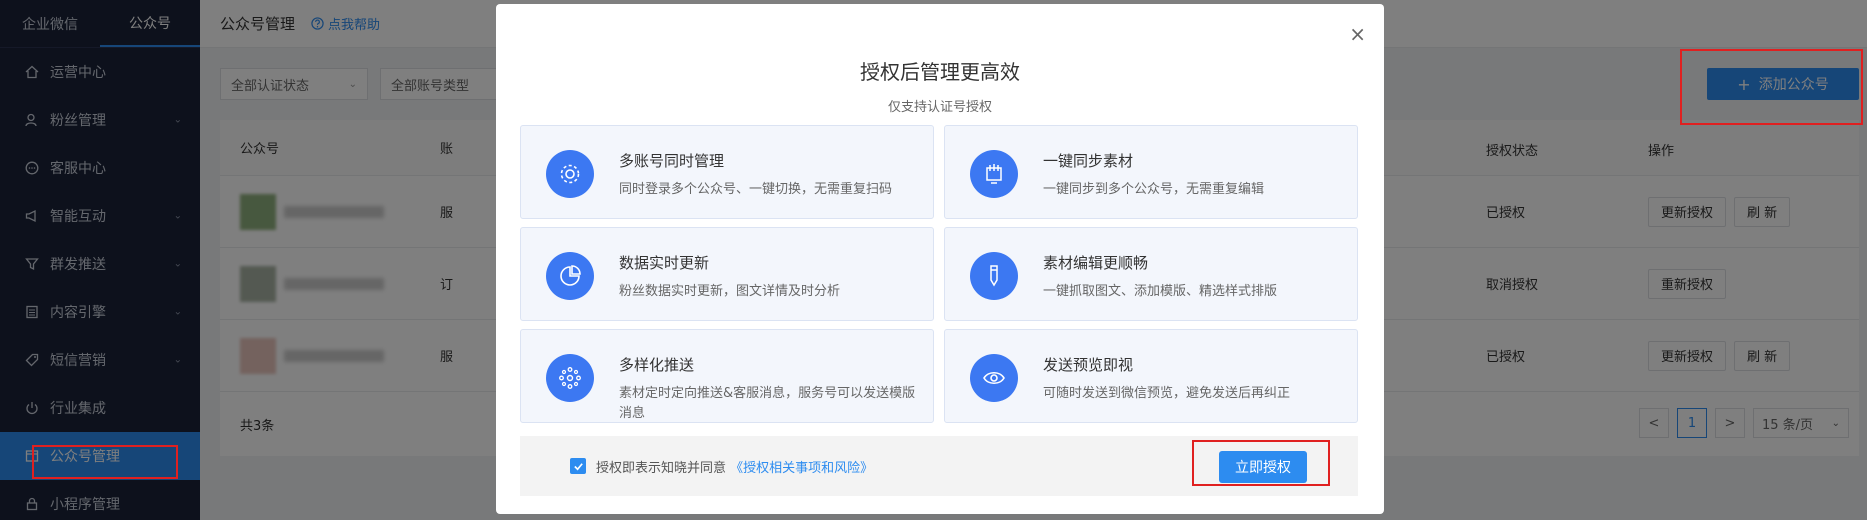  I want to click on feature-desc: 可随时发送到微信预览，避免发送后再纠正, so click(1167, 393).